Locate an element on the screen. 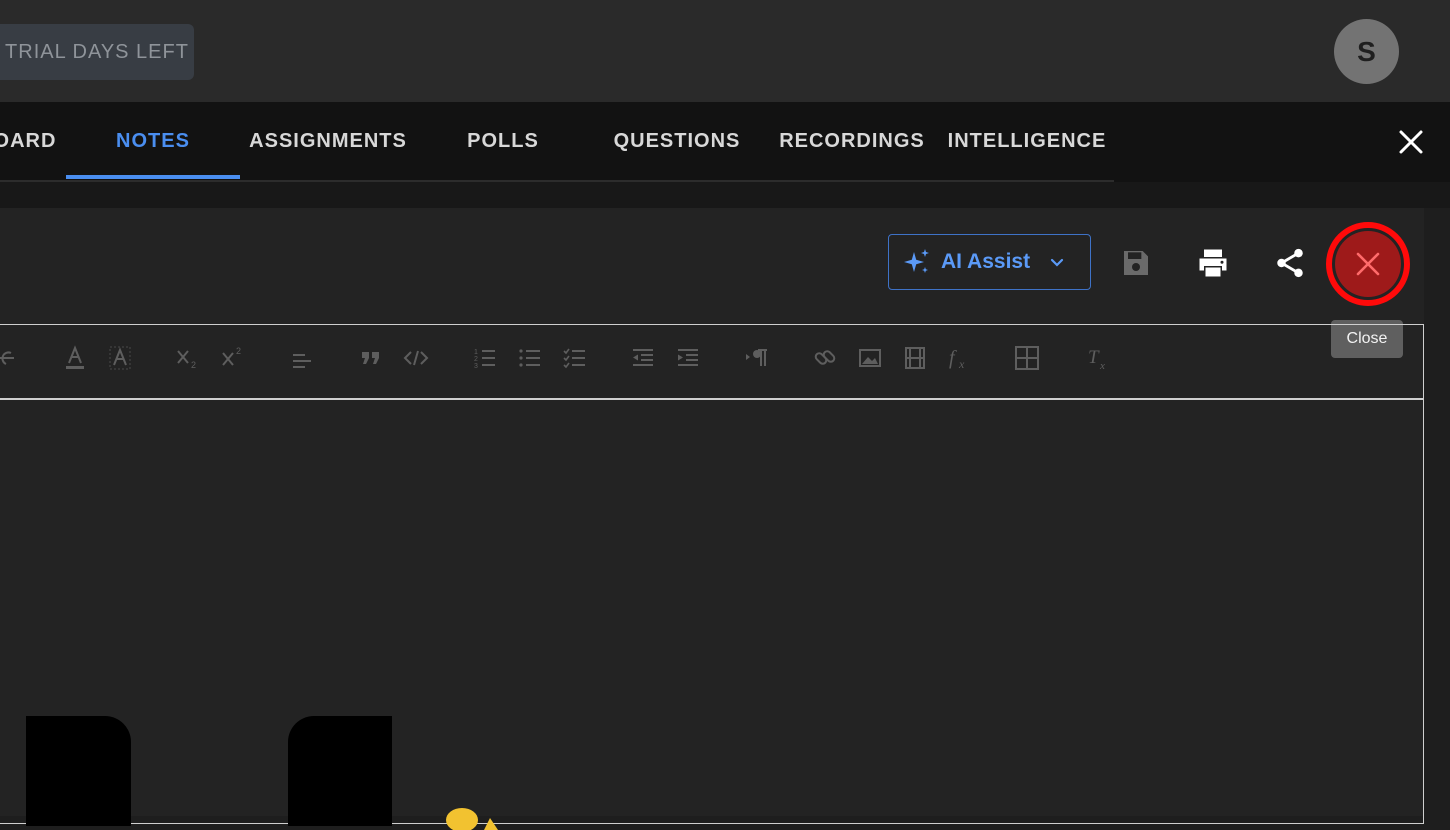 This screenshot has height=830, width=1450. ai-assist-label: AI Assist is located at coordinates (986, 261).